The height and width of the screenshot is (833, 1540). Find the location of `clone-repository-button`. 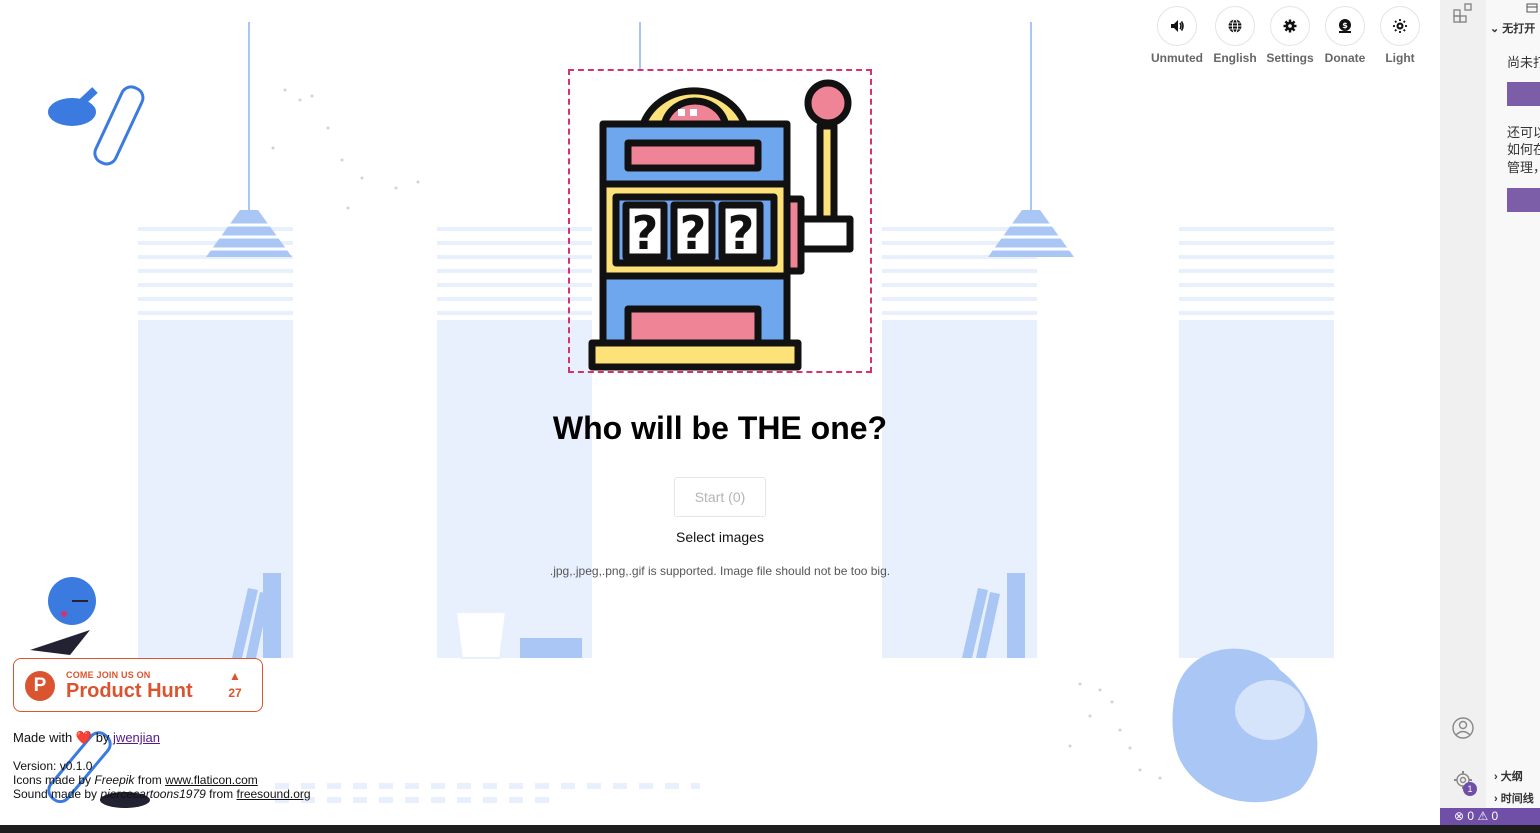

clone-repository-button is located at coordinates (1523, 200).